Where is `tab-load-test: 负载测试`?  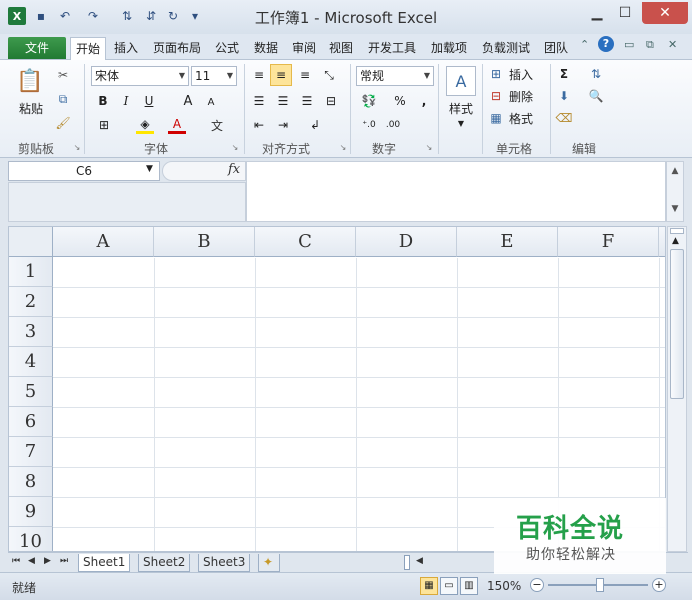
tab-load-test: 负载测试 is located at coordinates (506, 48).